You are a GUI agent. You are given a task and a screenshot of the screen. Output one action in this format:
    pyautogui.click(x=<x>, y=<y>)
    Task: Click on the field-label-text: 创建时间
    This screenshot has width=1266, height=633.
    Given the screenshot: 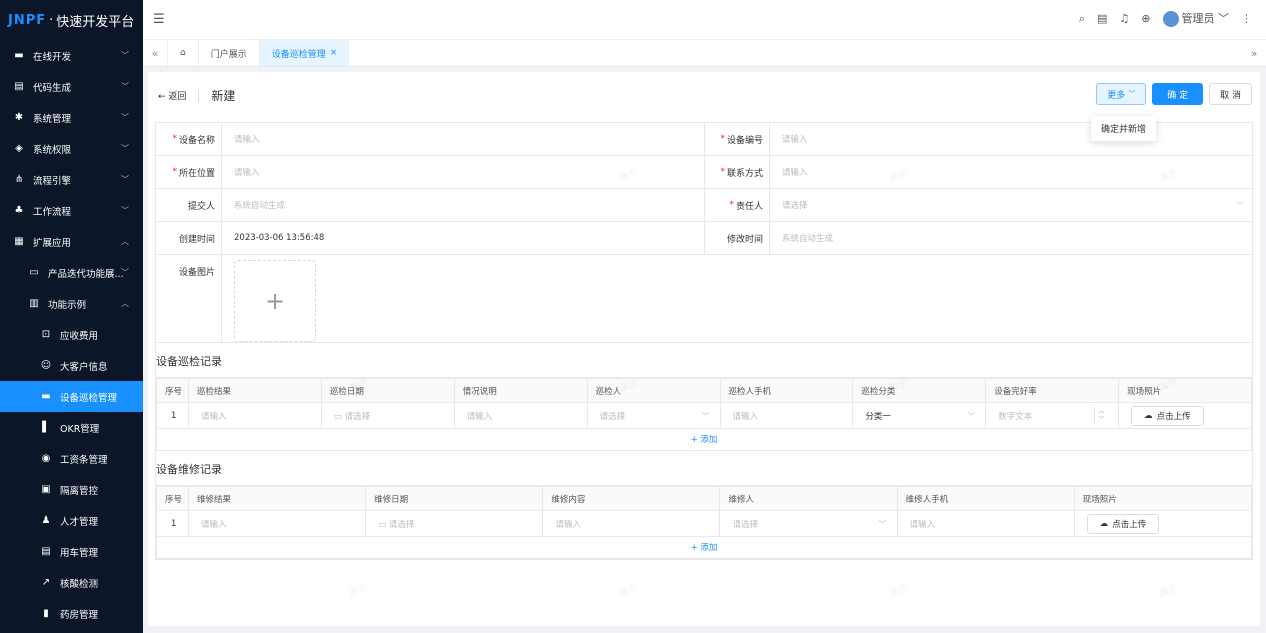 What is the action you would take?
    pyautogui.click(x=196, y=239)
    